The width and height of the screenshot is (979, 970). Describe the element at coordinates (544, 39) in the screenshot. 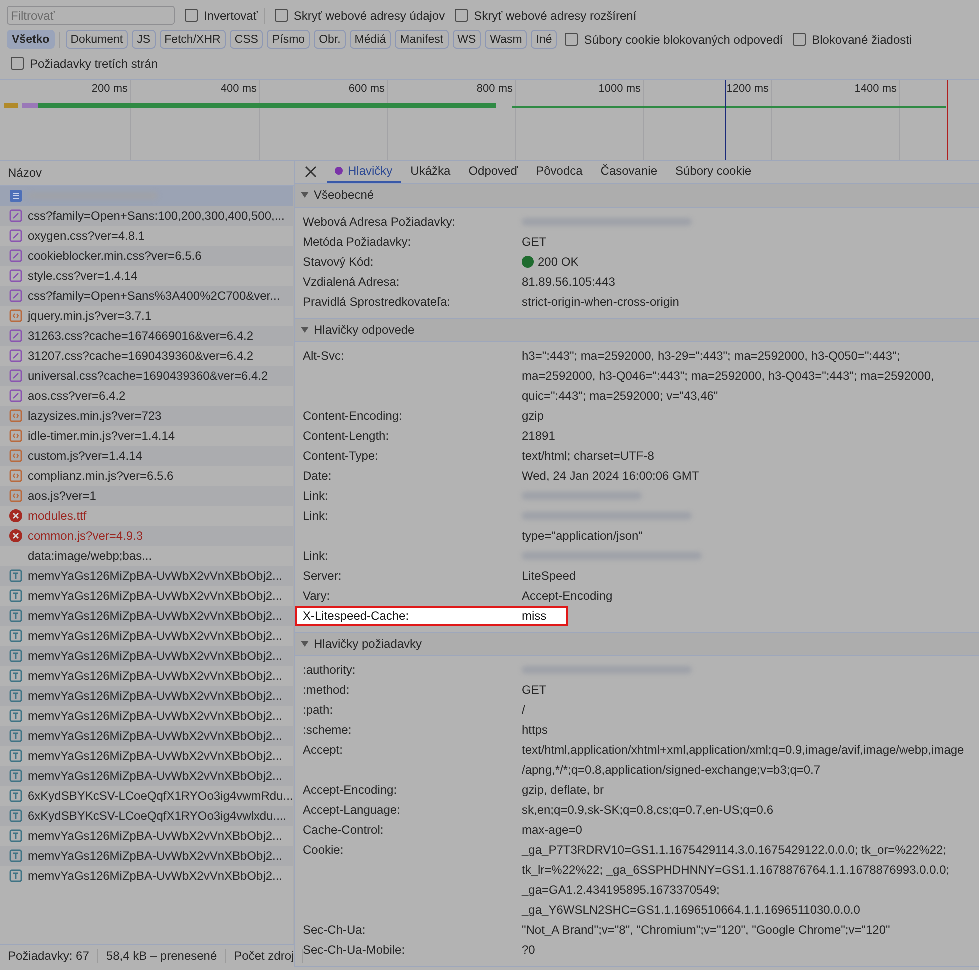

I see `type-filter-button: Iné` at that location.